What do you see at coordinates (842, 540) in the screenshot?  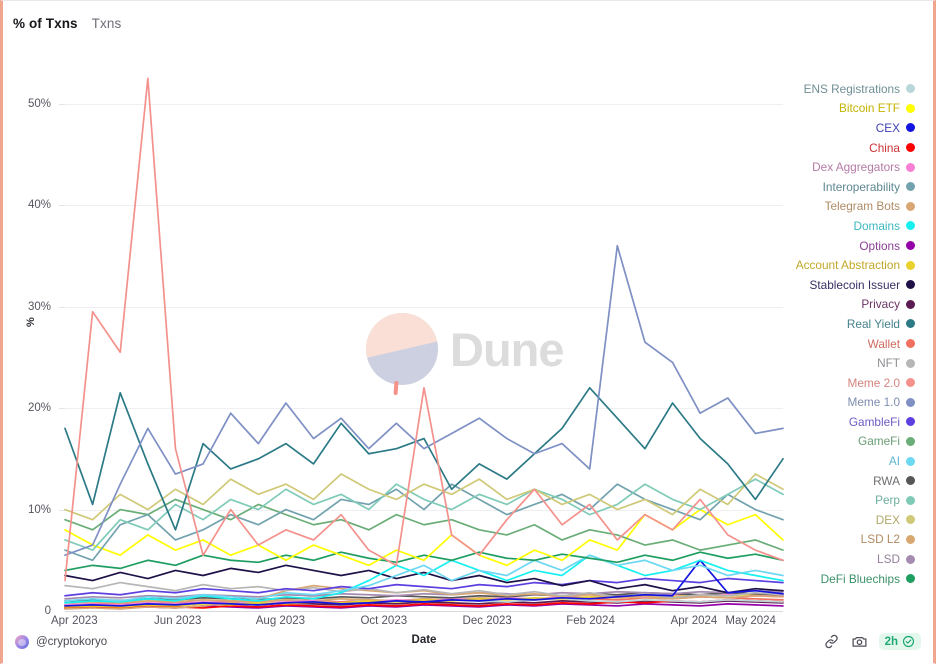 I see `legend-item: LSD L2` at bounding box center [842, 540].